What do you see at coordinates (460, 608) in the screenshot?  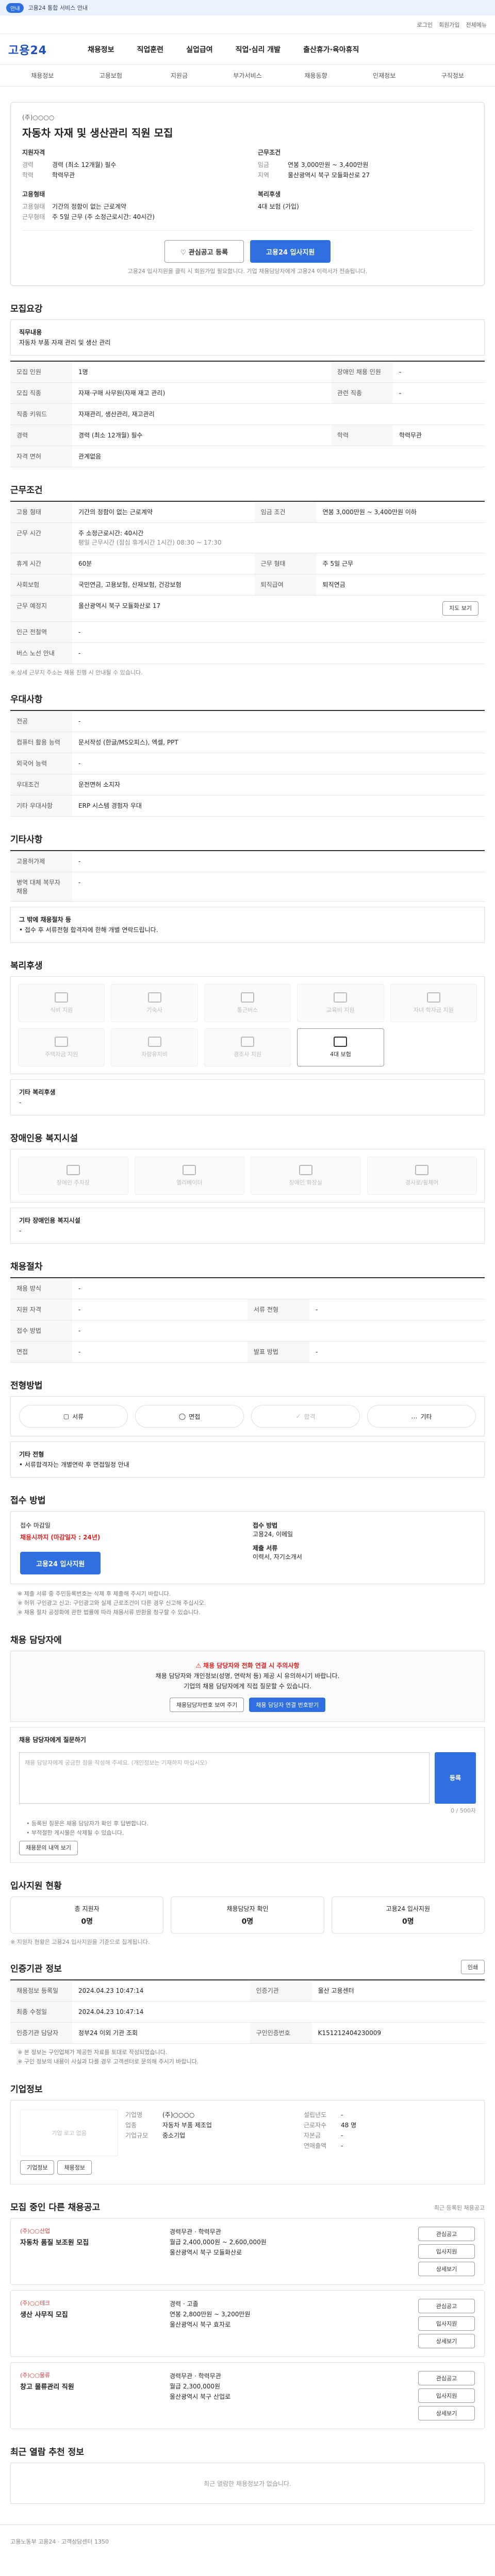 I see `map-button: 지도 보기` at bounding box center [460, 608].